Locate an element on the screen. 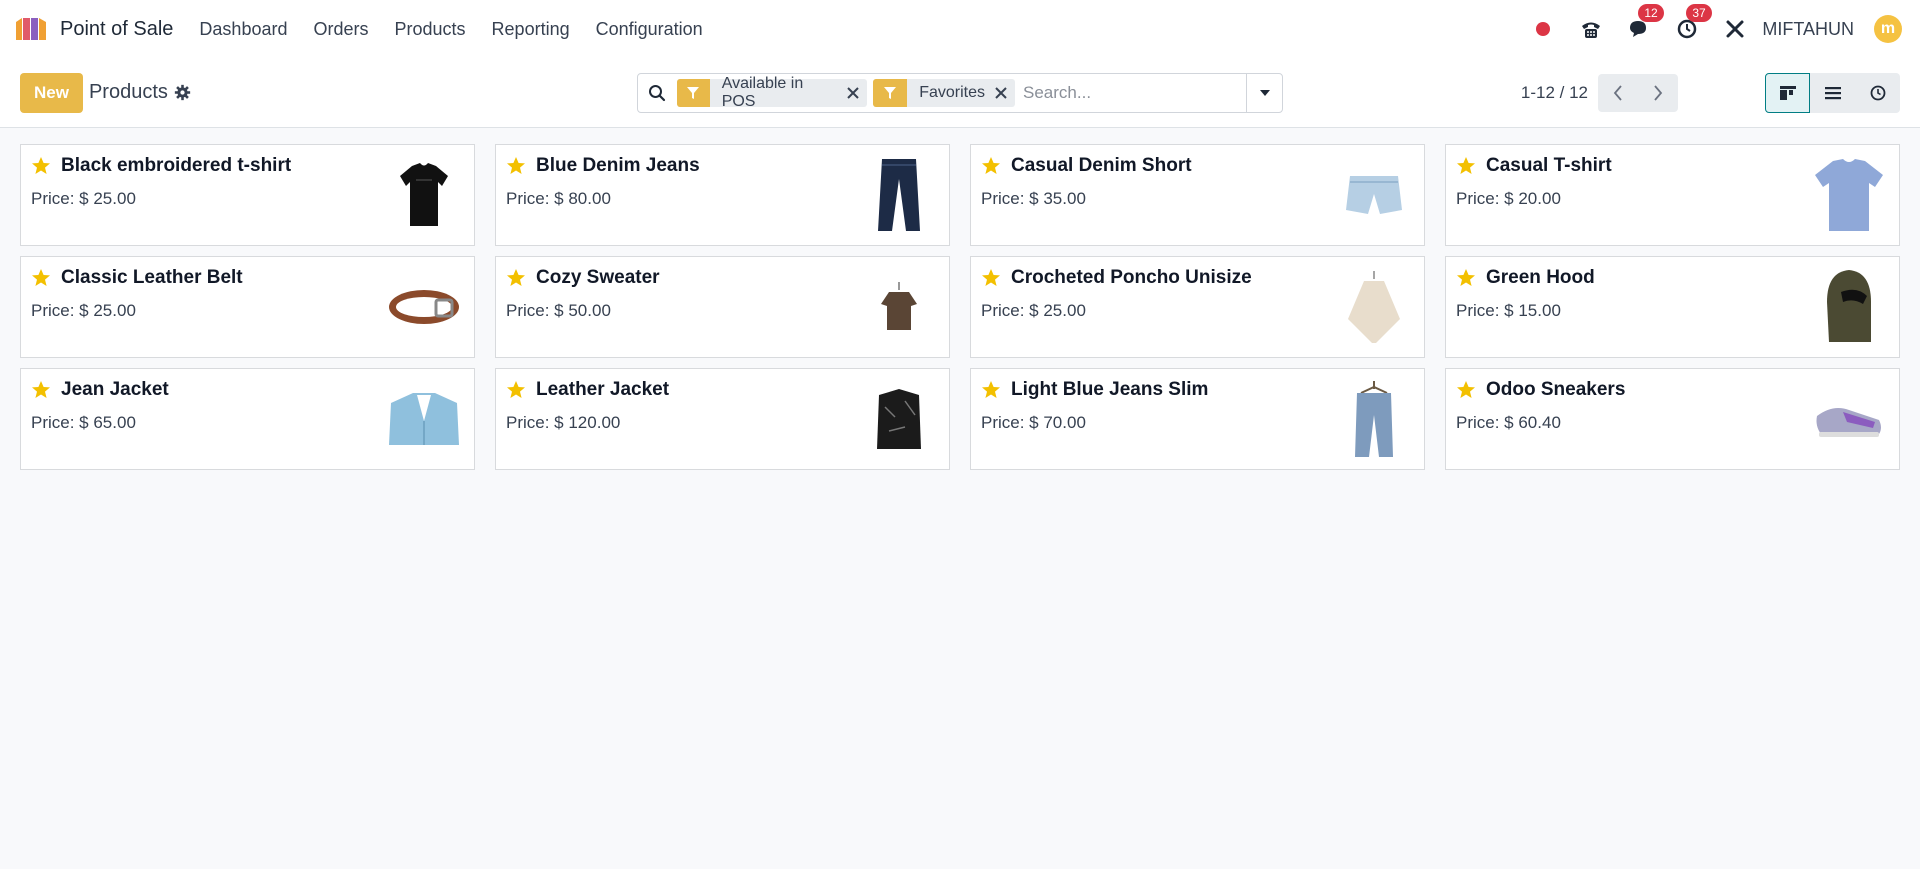  facet-favorites: Favorites is located at coordinates (944, 93).